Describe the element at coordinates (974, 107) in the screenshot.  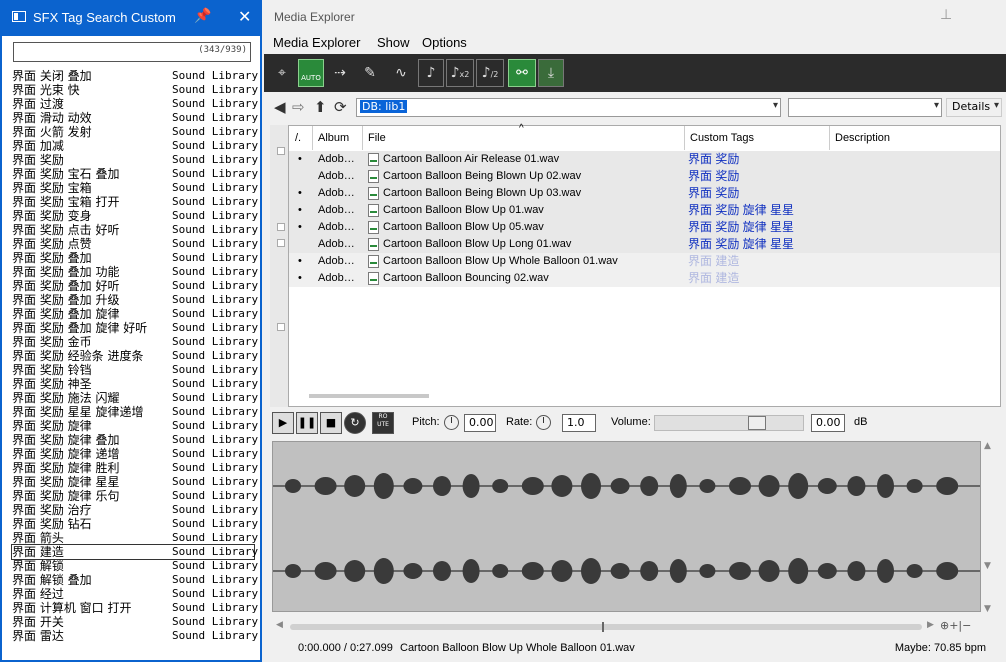
I see `view-mode-combo: Details ▾` at that location.